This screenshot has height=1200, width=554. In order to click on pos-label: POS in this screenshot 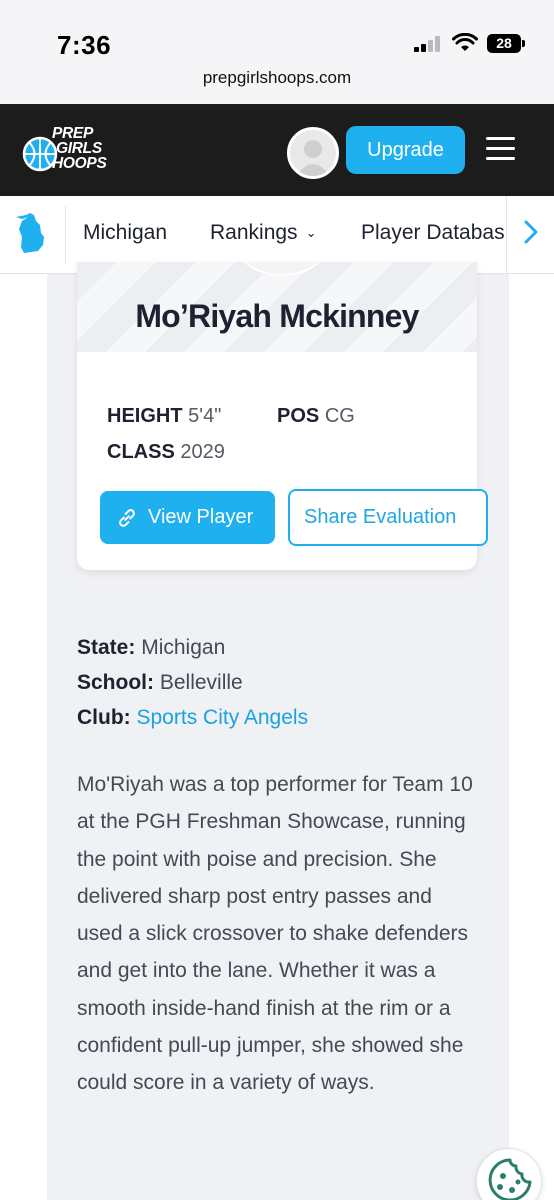, I will do `click(298, 416)`.